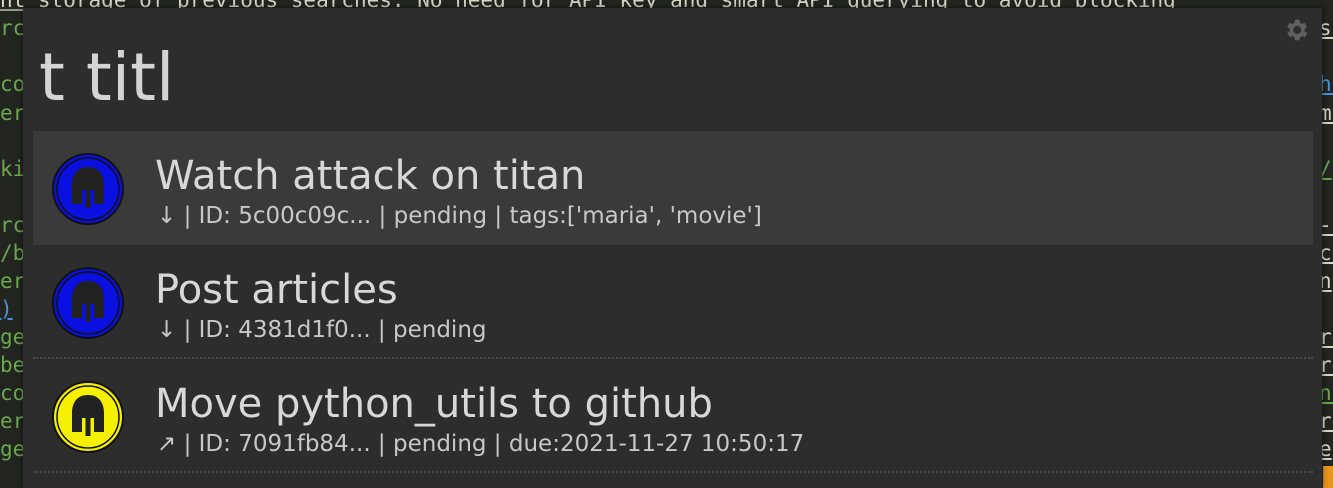  I want to click on editor-code-fragment: ), so click(6, 309).